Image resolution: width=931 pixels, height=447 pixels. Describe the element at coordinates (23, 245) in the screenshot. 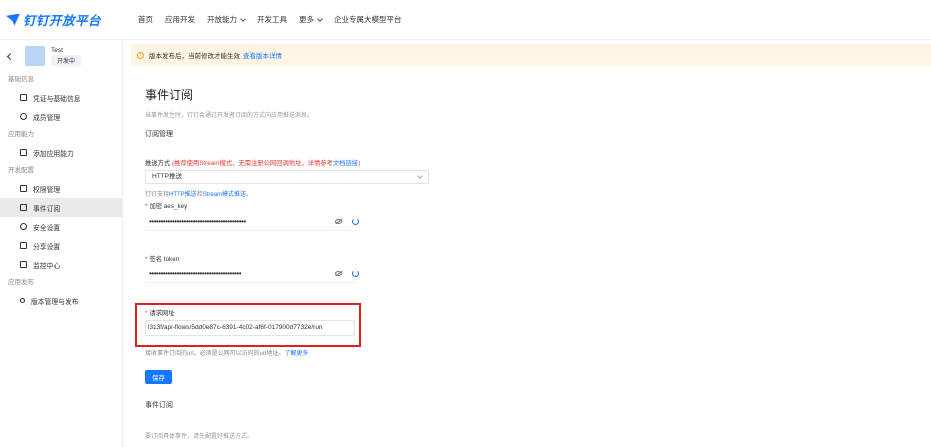

I see `share-icon` at that location.